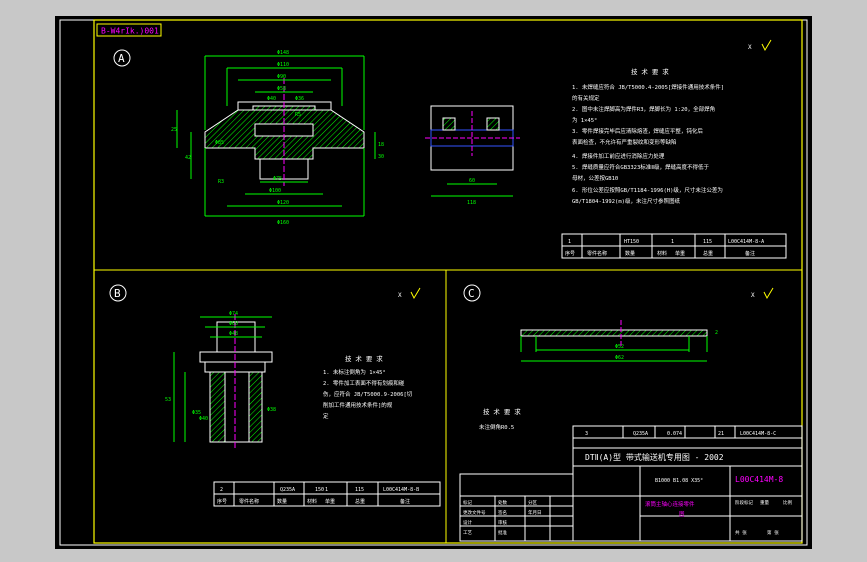 The height and width of the screenshot is (562, 867). What do you see at coordinates (283, 203) in the screenshot?
I see `svg-text: Φ120` at bounding box center [283, 203].